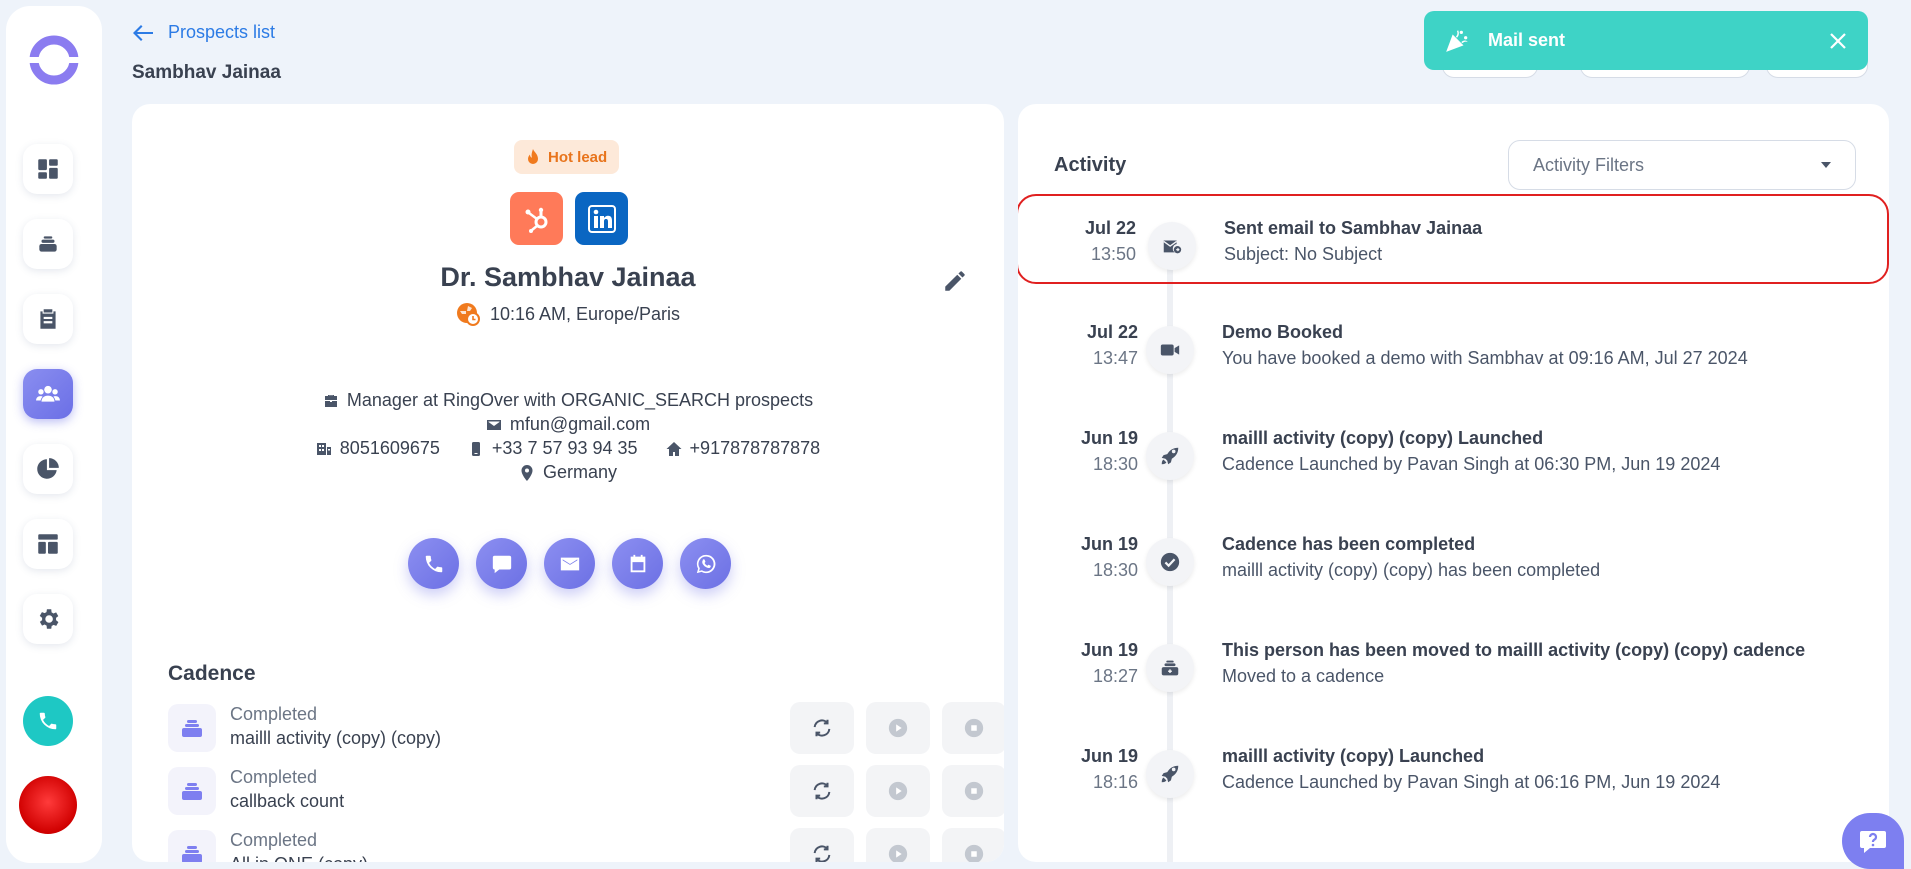 Image resolution: width=1911 pixels, height=869 pixels. What do you see at coordinates (586, 791) in the screenshot?
I see `cadence-item: Completed callback count` at bounding box center [586, 791].